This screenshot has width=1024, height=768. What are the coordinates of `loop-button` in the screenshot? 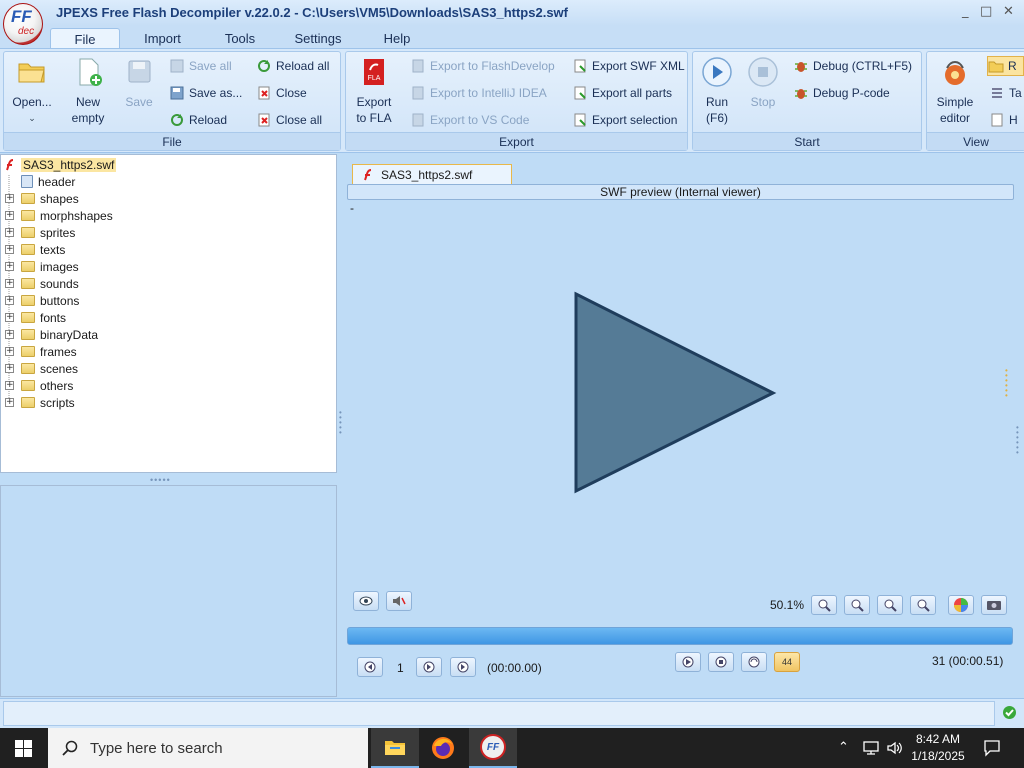 It's located at (754, 662).